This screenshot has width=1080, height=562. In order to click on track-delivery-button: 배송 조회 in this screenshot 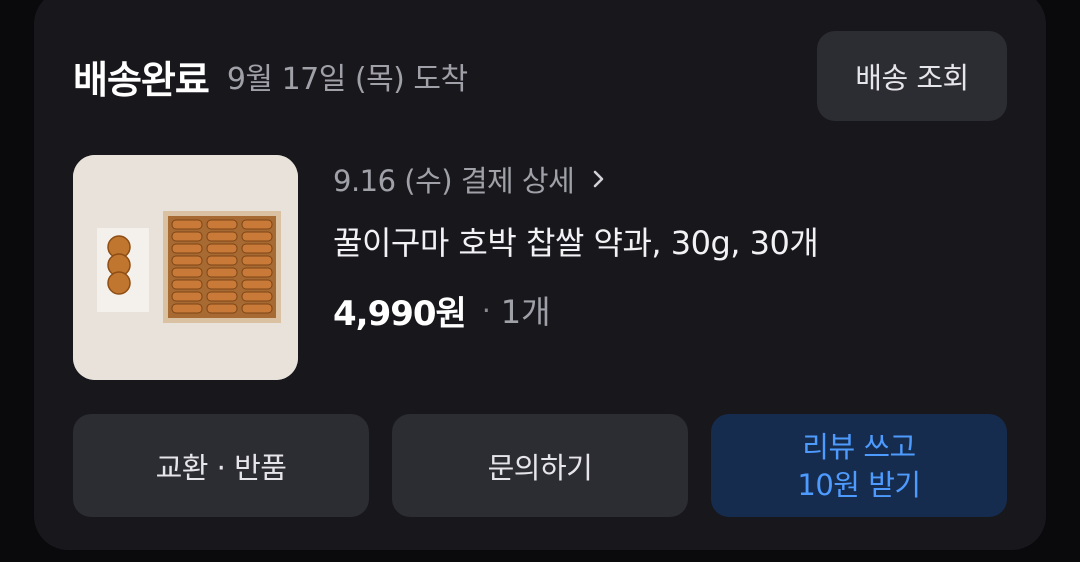, I will do `click(912, 76)`.